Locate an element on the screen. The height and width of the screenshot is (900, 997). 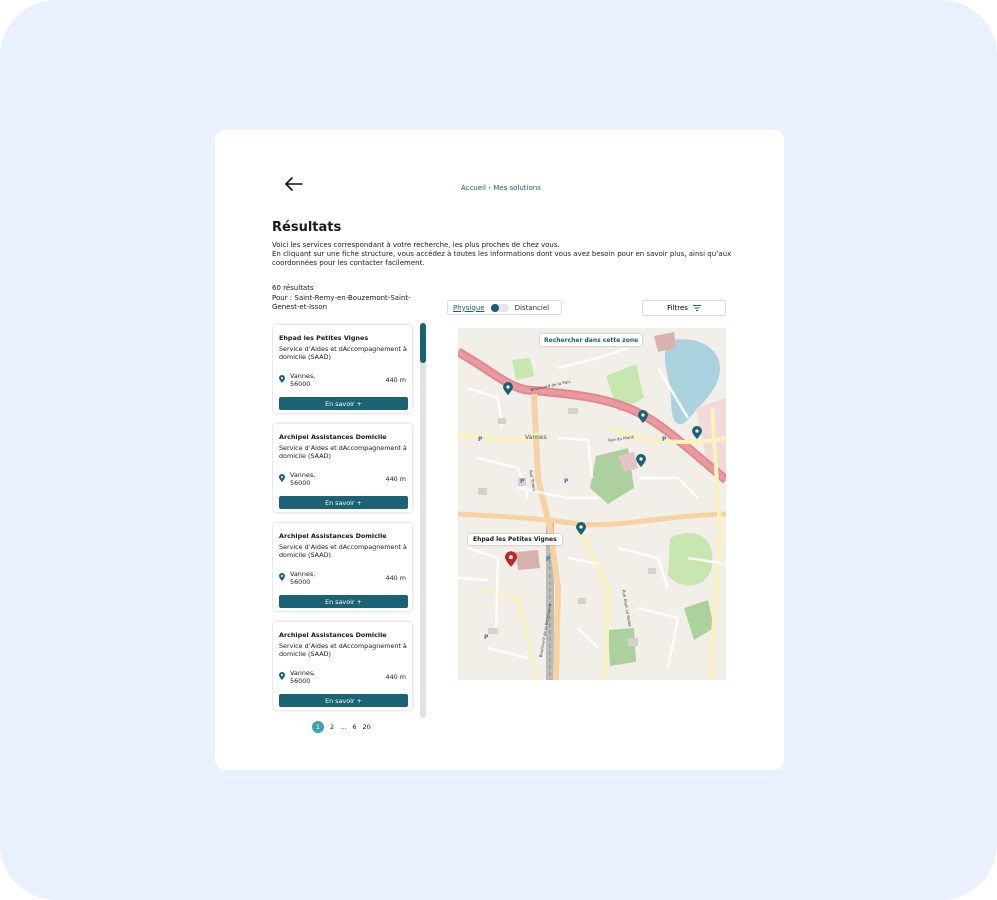
filters-label: Filtres is located at coordinates (677, 308).